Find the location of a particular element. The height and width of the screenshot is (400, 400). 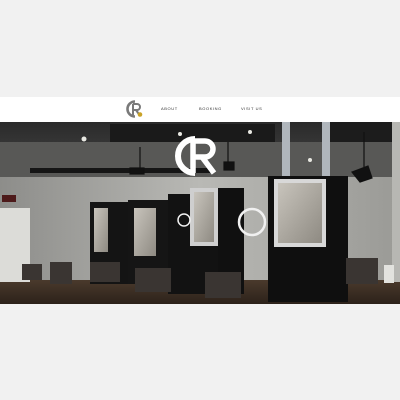

nav-link-about: ABOUT is located at coordinates (169, 108).